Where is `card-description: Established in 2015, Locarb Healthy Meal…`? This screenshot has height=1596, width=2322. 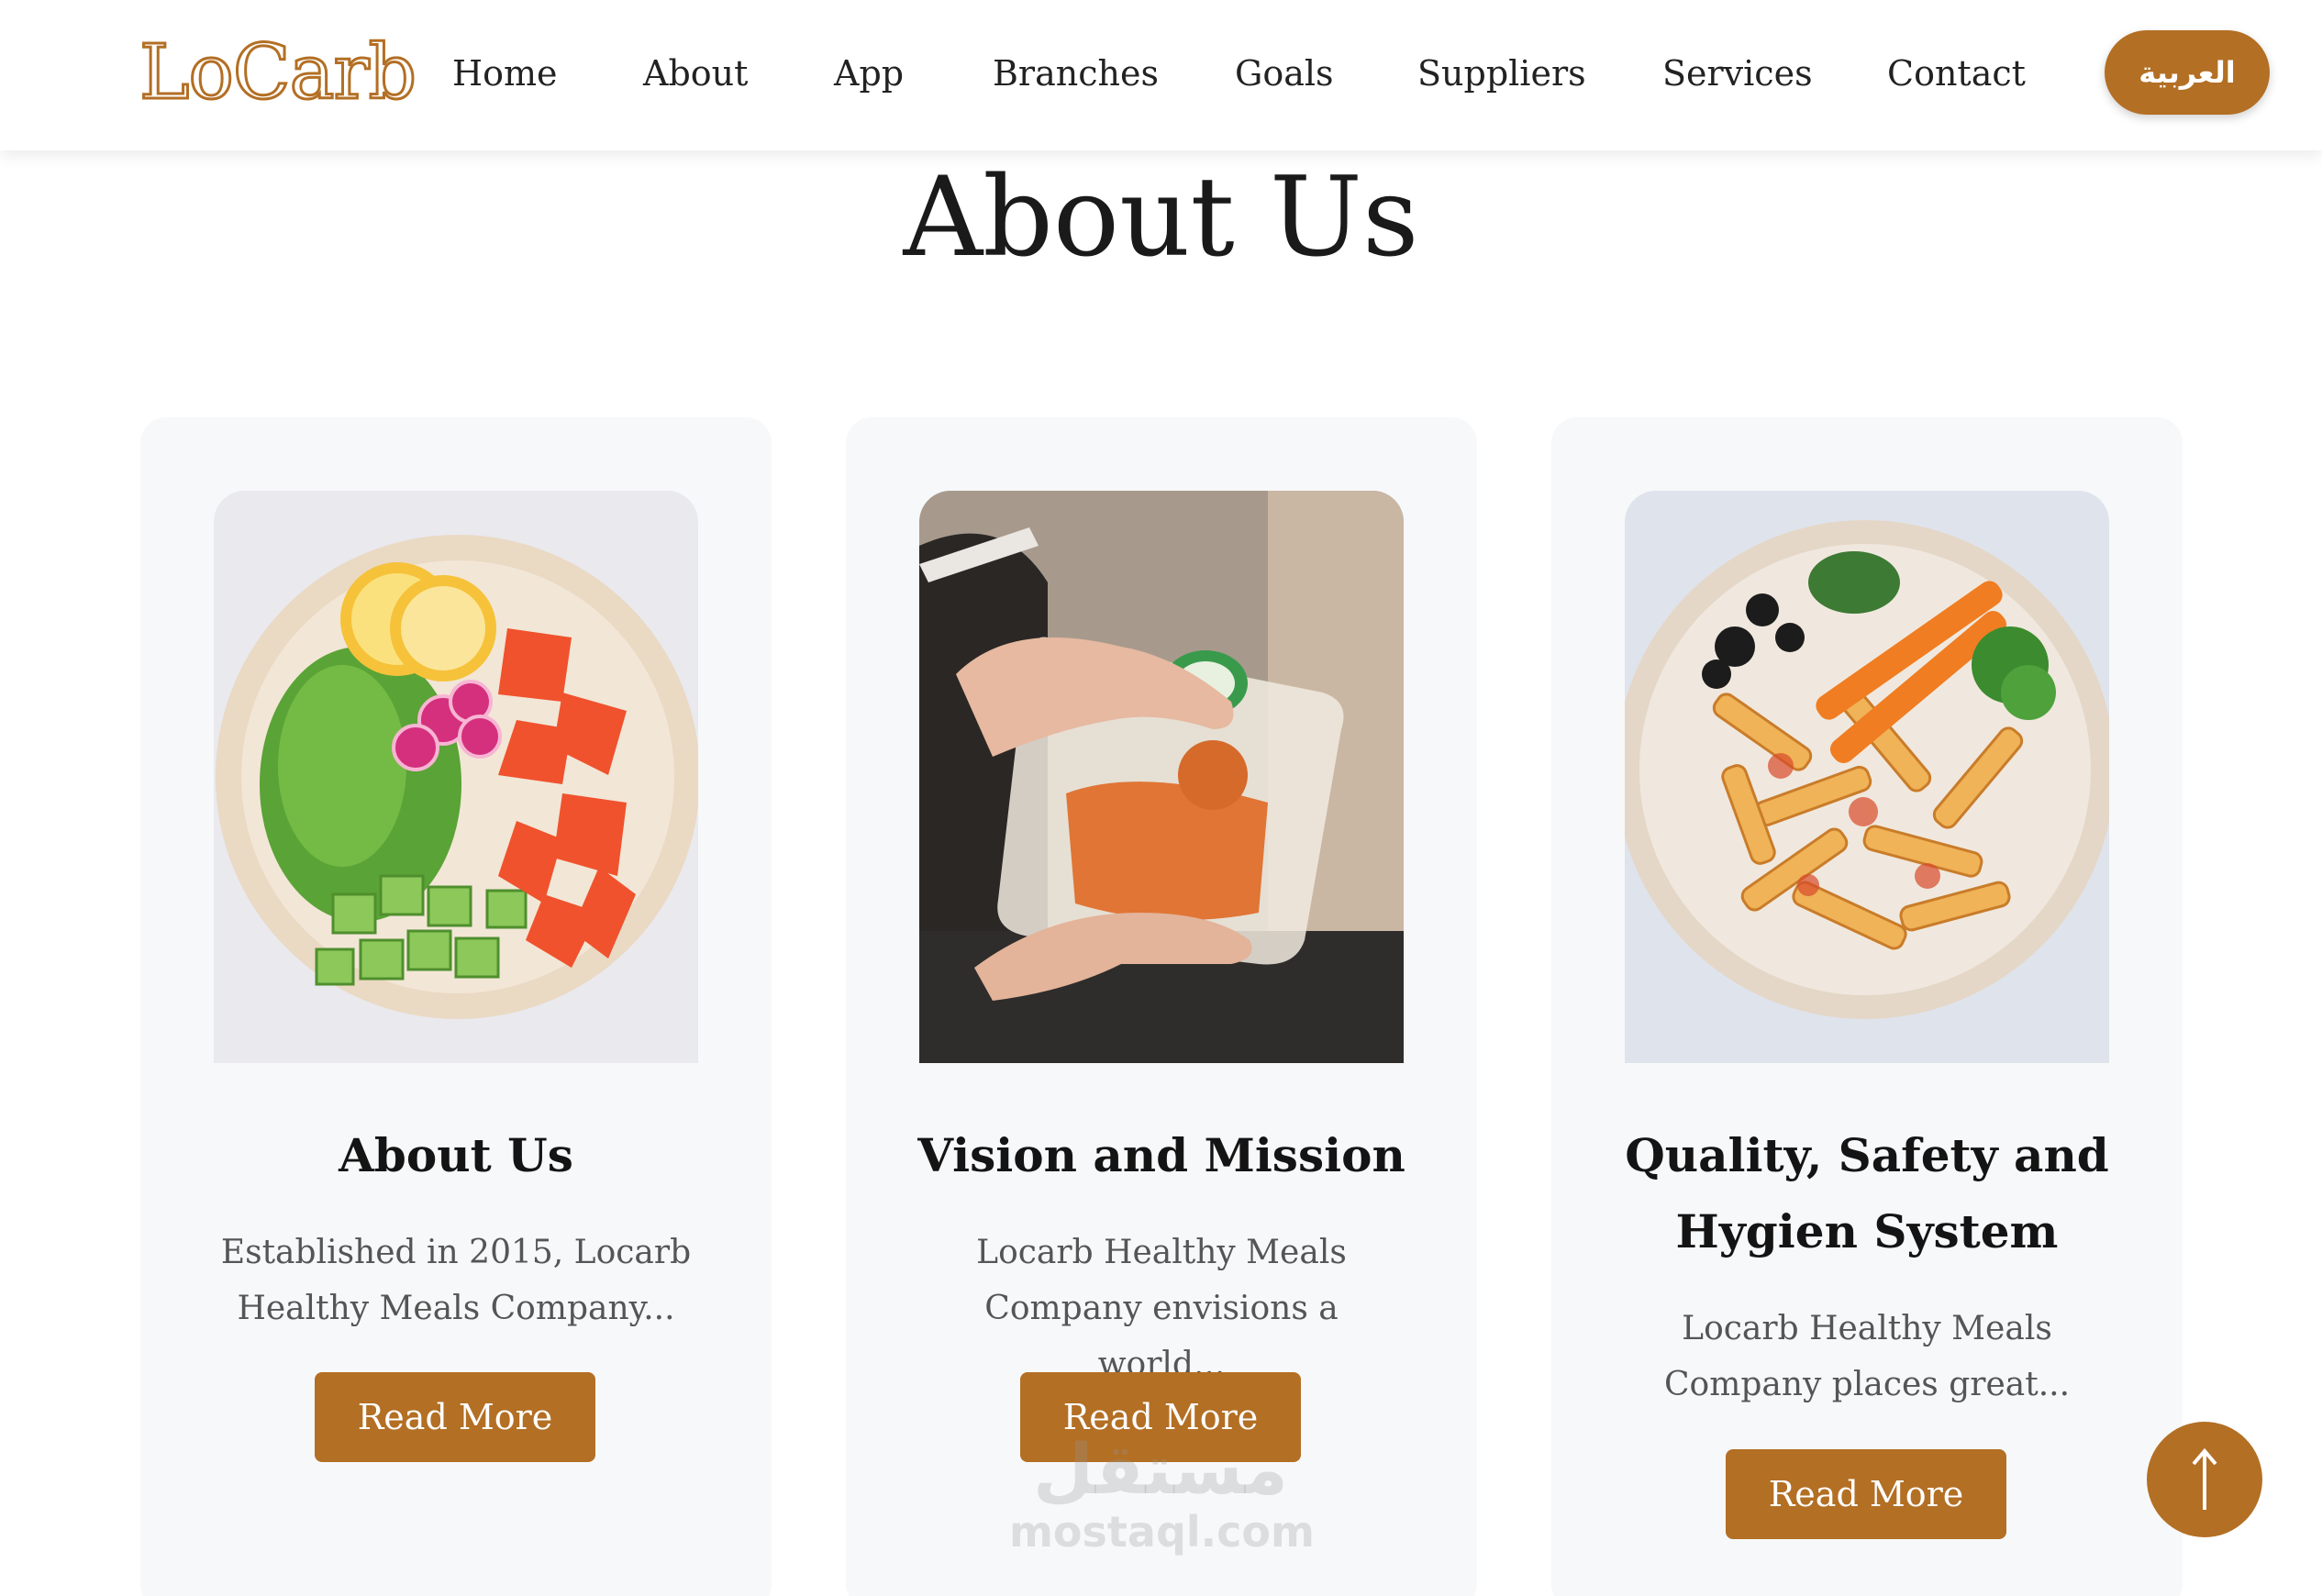 card-description: Established in 2015, Locarb Healthy Meal… is located at coordinates (456, 1280).